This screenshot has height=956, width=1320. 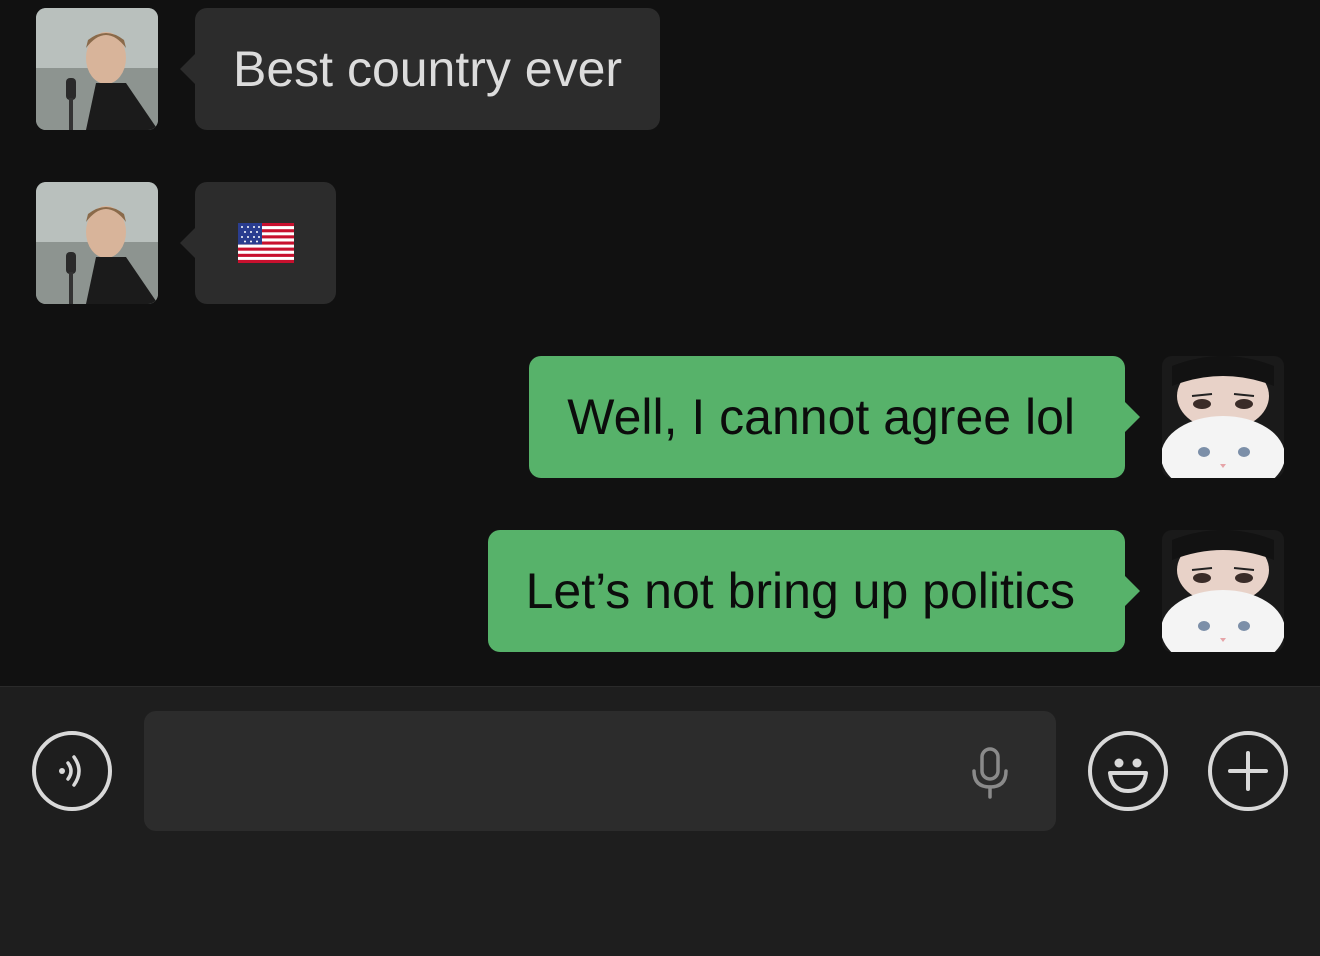 I want to click on message-row-outgoing: Well, I cannot agree lol, so click(x=906, y=417).